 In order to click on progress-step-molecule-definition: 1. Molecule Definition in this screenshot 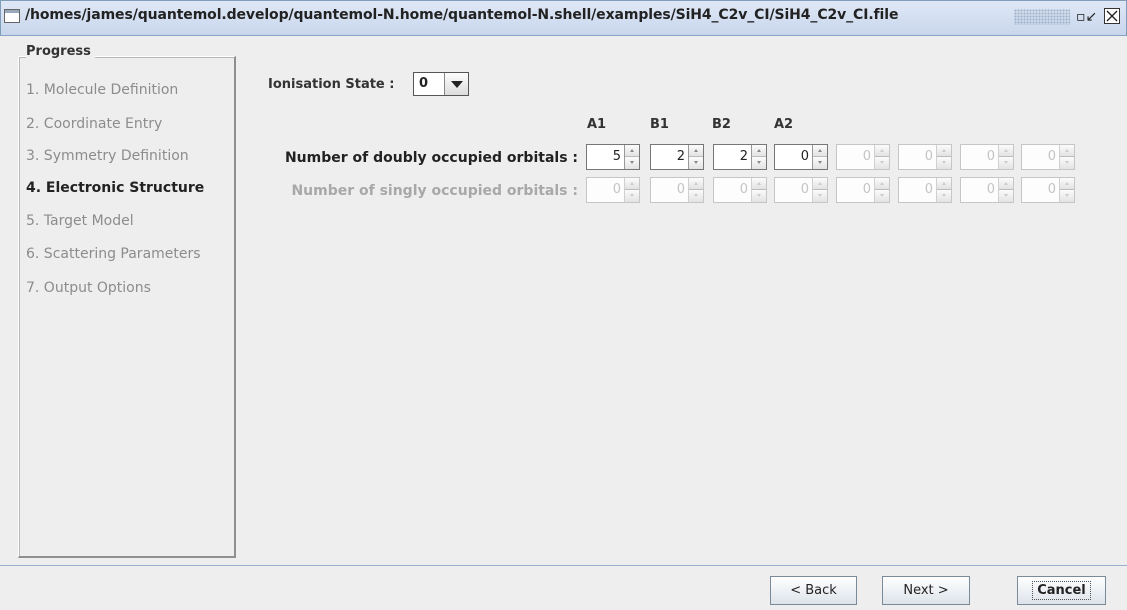, I will do `click(102, 90)`.